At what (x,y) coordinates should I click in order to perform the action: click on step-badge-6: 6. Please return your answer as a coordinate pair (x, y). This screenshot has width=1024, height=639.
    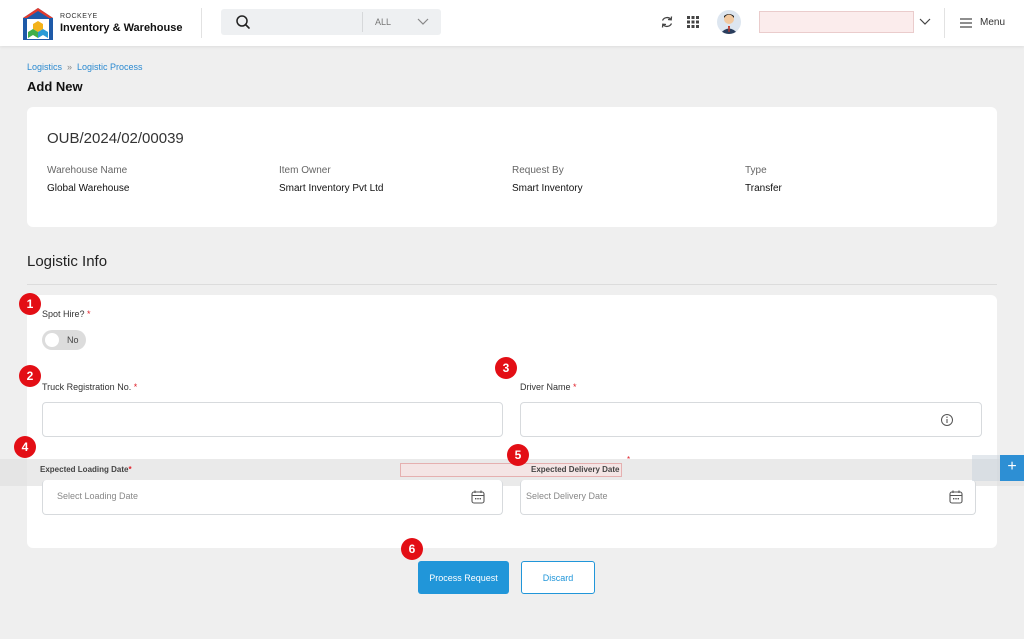
    Looking at the image, I should click on (412, 549).